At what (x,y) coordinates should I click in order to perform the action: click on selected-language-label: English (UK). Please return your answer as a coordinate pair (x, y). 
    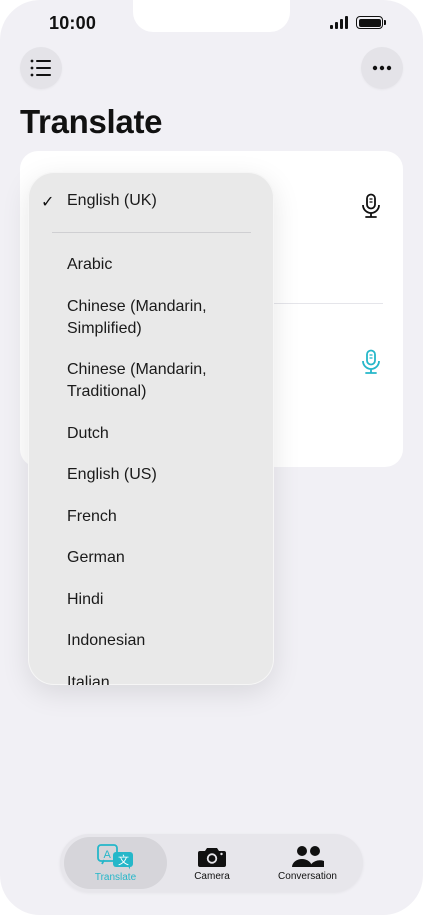
    Looking at the image, I should click on (112, 200).